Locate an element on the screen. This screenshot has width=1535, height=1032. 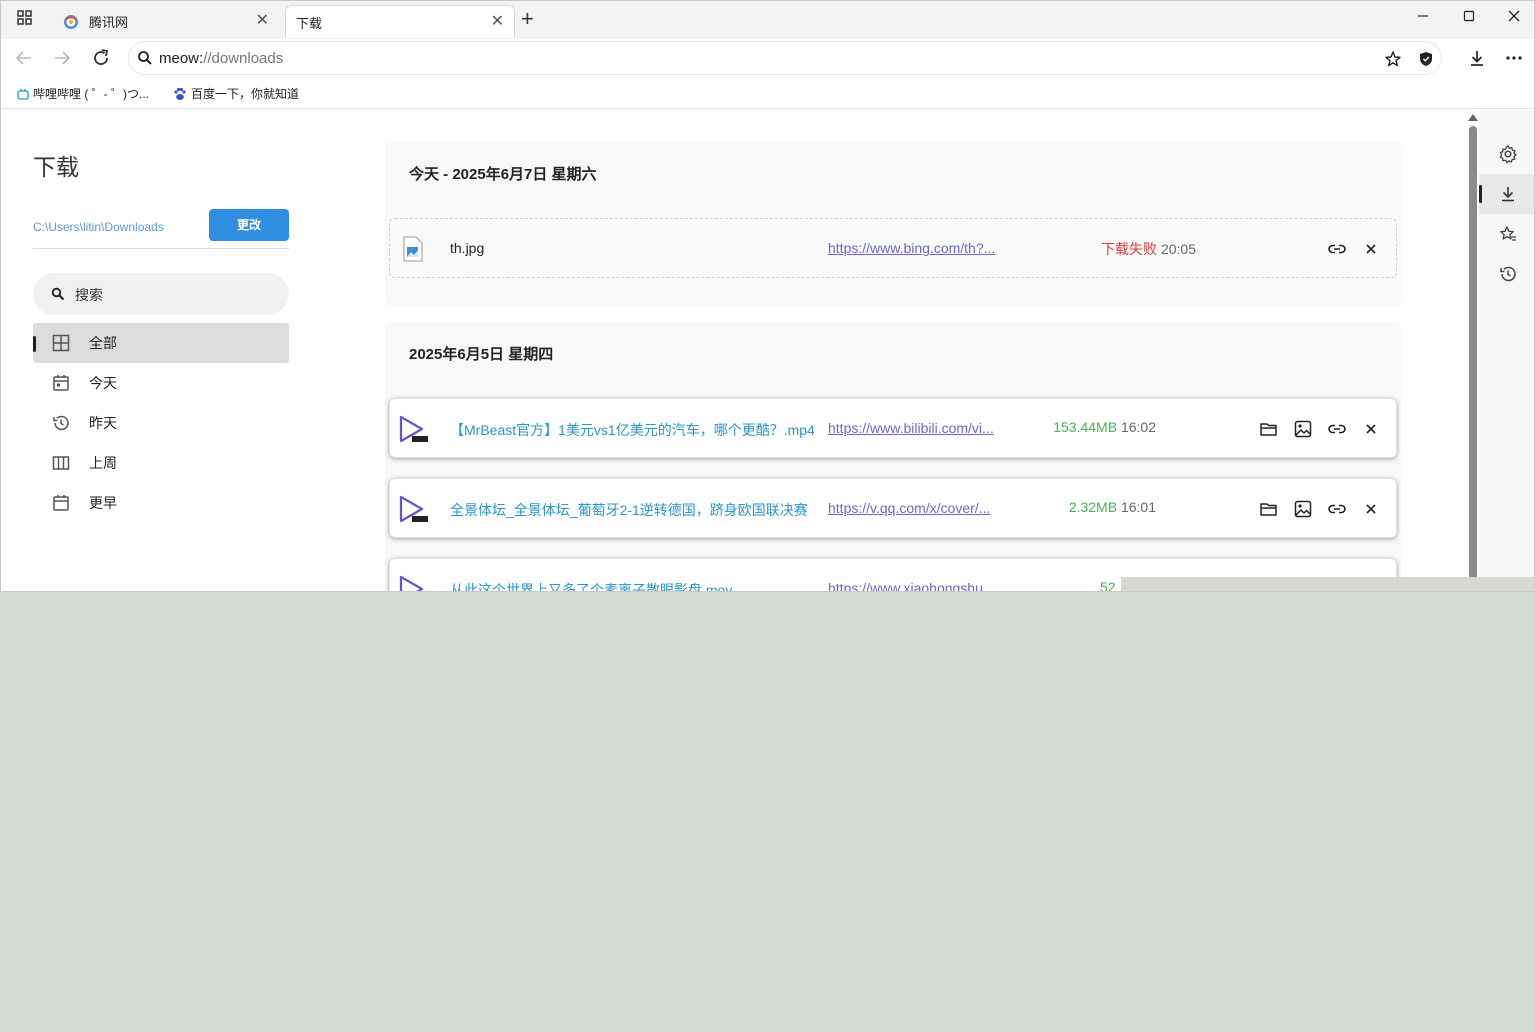
bookmarks-bar: 哔哩哔哩 ( ゜- ゜)つ... 百度一下，你就知道 is located at coordinates (767, 94).